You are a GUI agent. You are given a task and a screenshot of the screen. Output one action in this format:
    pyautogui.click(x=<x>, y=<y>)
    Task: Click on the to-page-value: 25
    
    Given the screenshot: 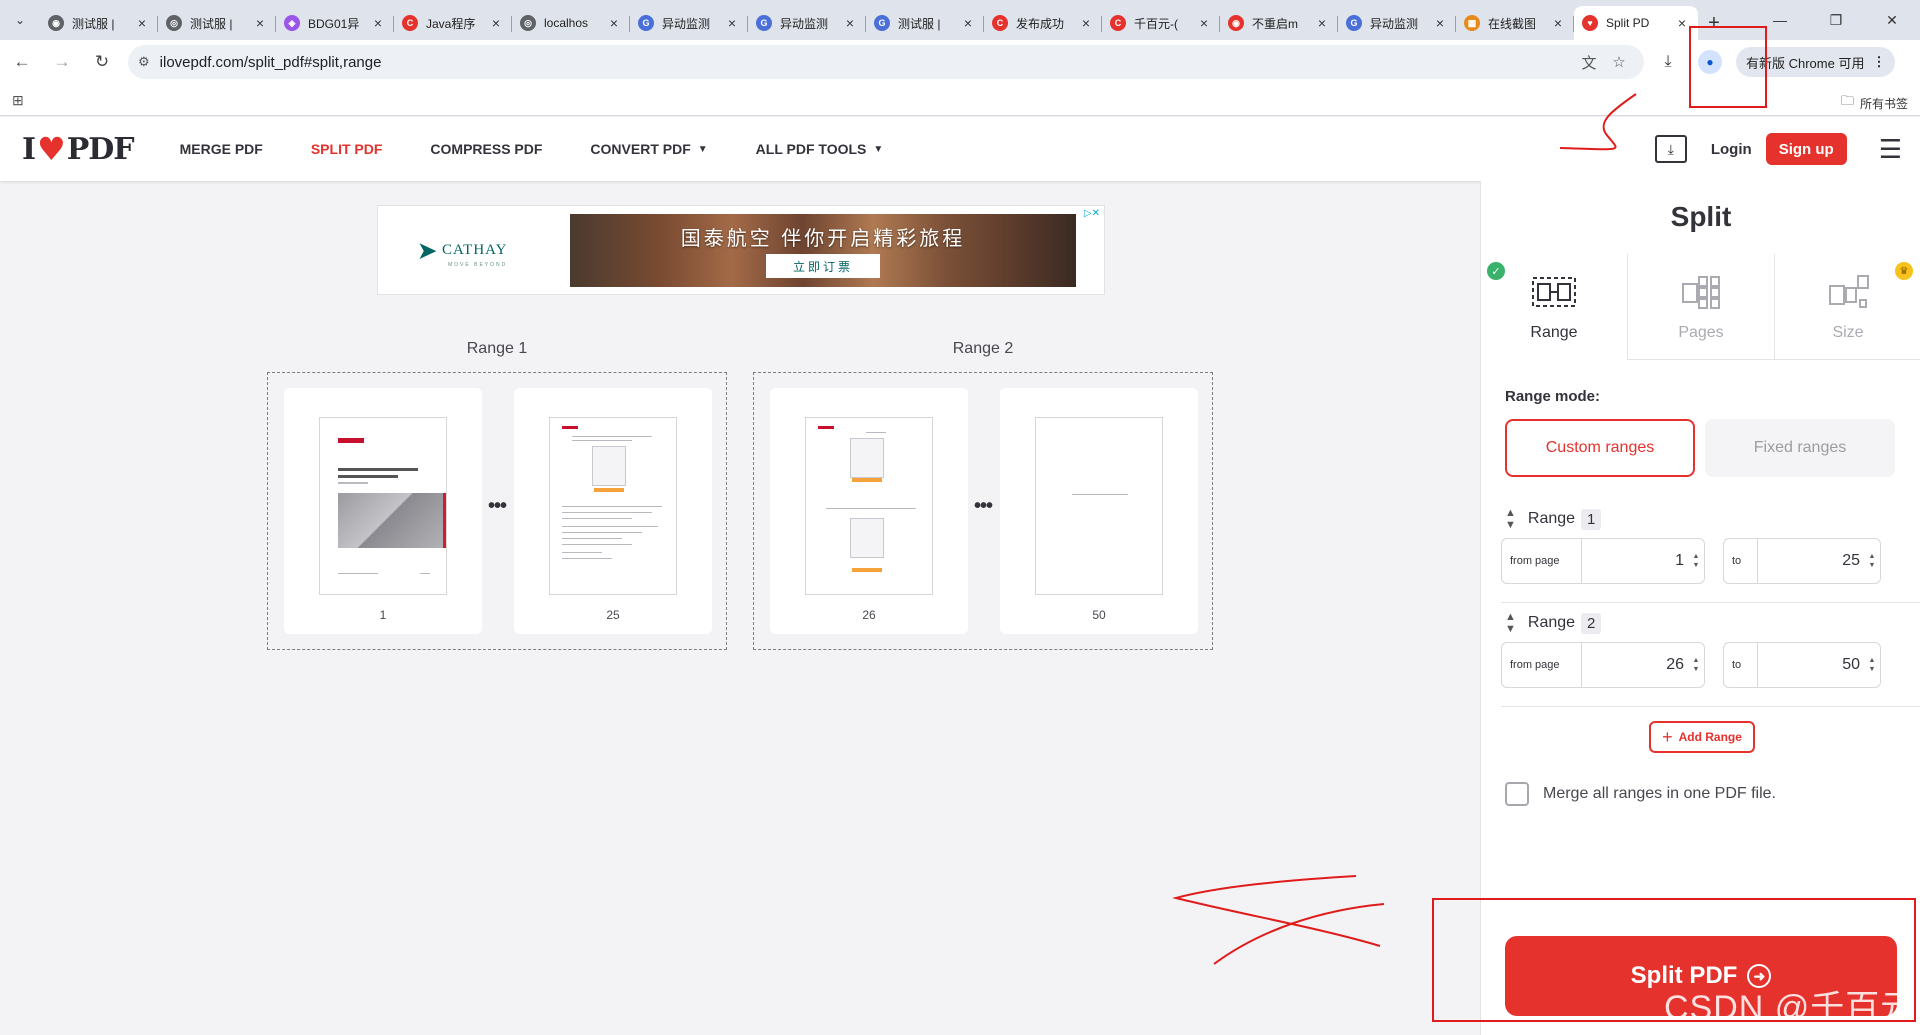 What is the action you would take?
    pyautogui.click(x=1811, y=561)
    